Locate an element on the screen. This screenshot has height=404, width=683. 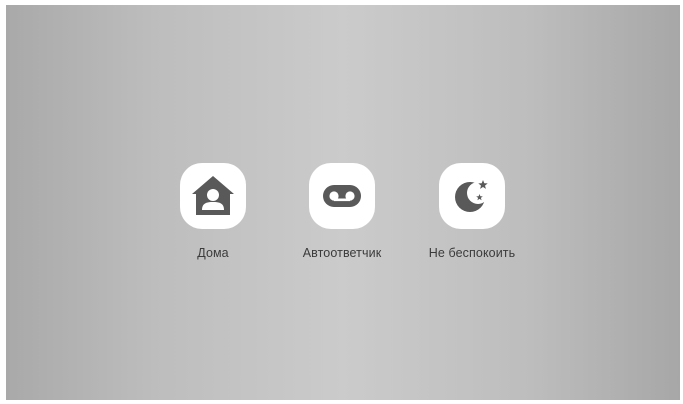
mode-answering-machine-button: Автоответчик is located at coordinates (342, 211).